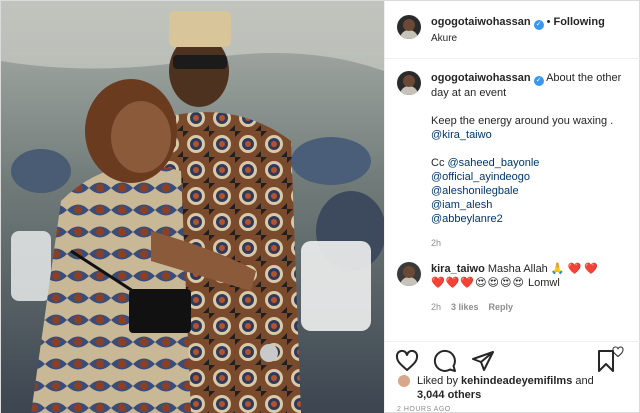 This screenshot has width=640, height=413. What do you see at coordinates (481, 22) in the screenshot?
I see `author-username: ogogotaiwohassan` at bounding box center [481, 22].